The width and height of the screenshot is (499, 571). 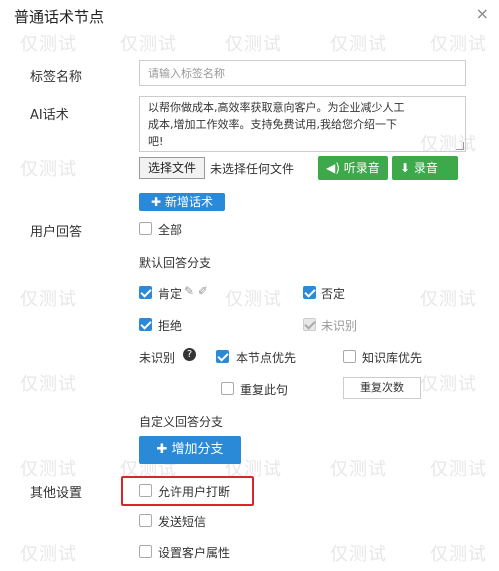 I want to click on set-attr-checkbox, so click(x=145, y=551).